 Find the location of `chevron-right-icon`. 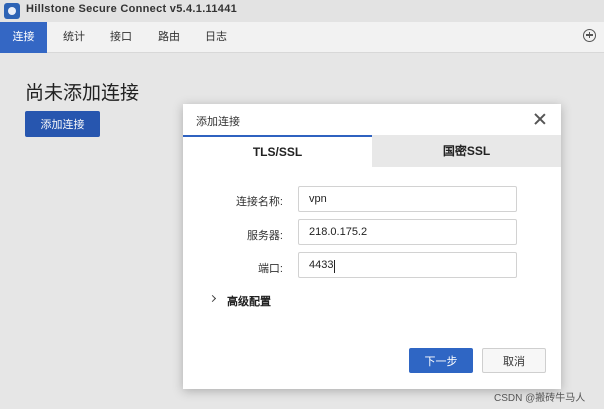

chevron-right-icon is located at coordinates (212, 298).